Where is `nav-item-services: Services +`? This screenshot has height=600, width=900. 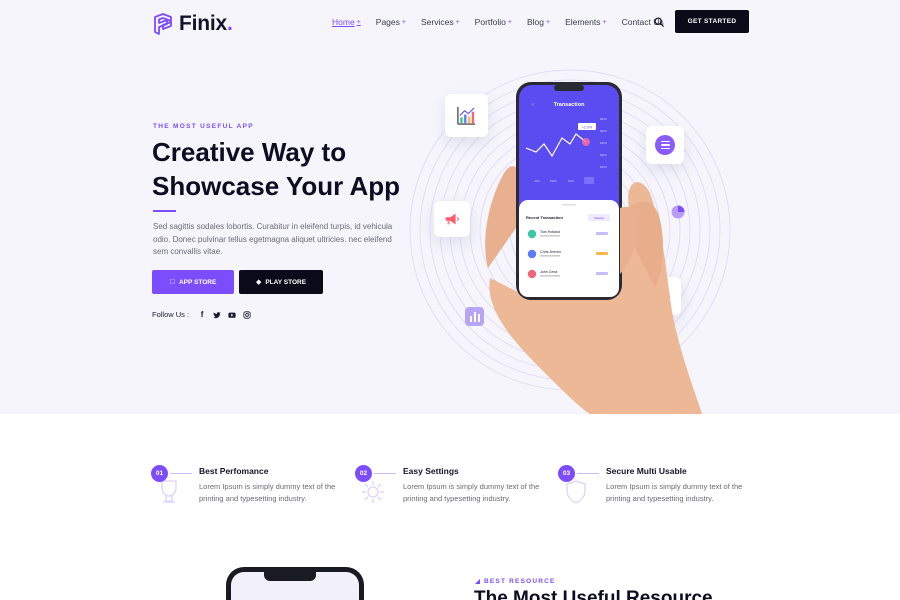 nav-item-services: Services + is located at coordinates (440, 22).